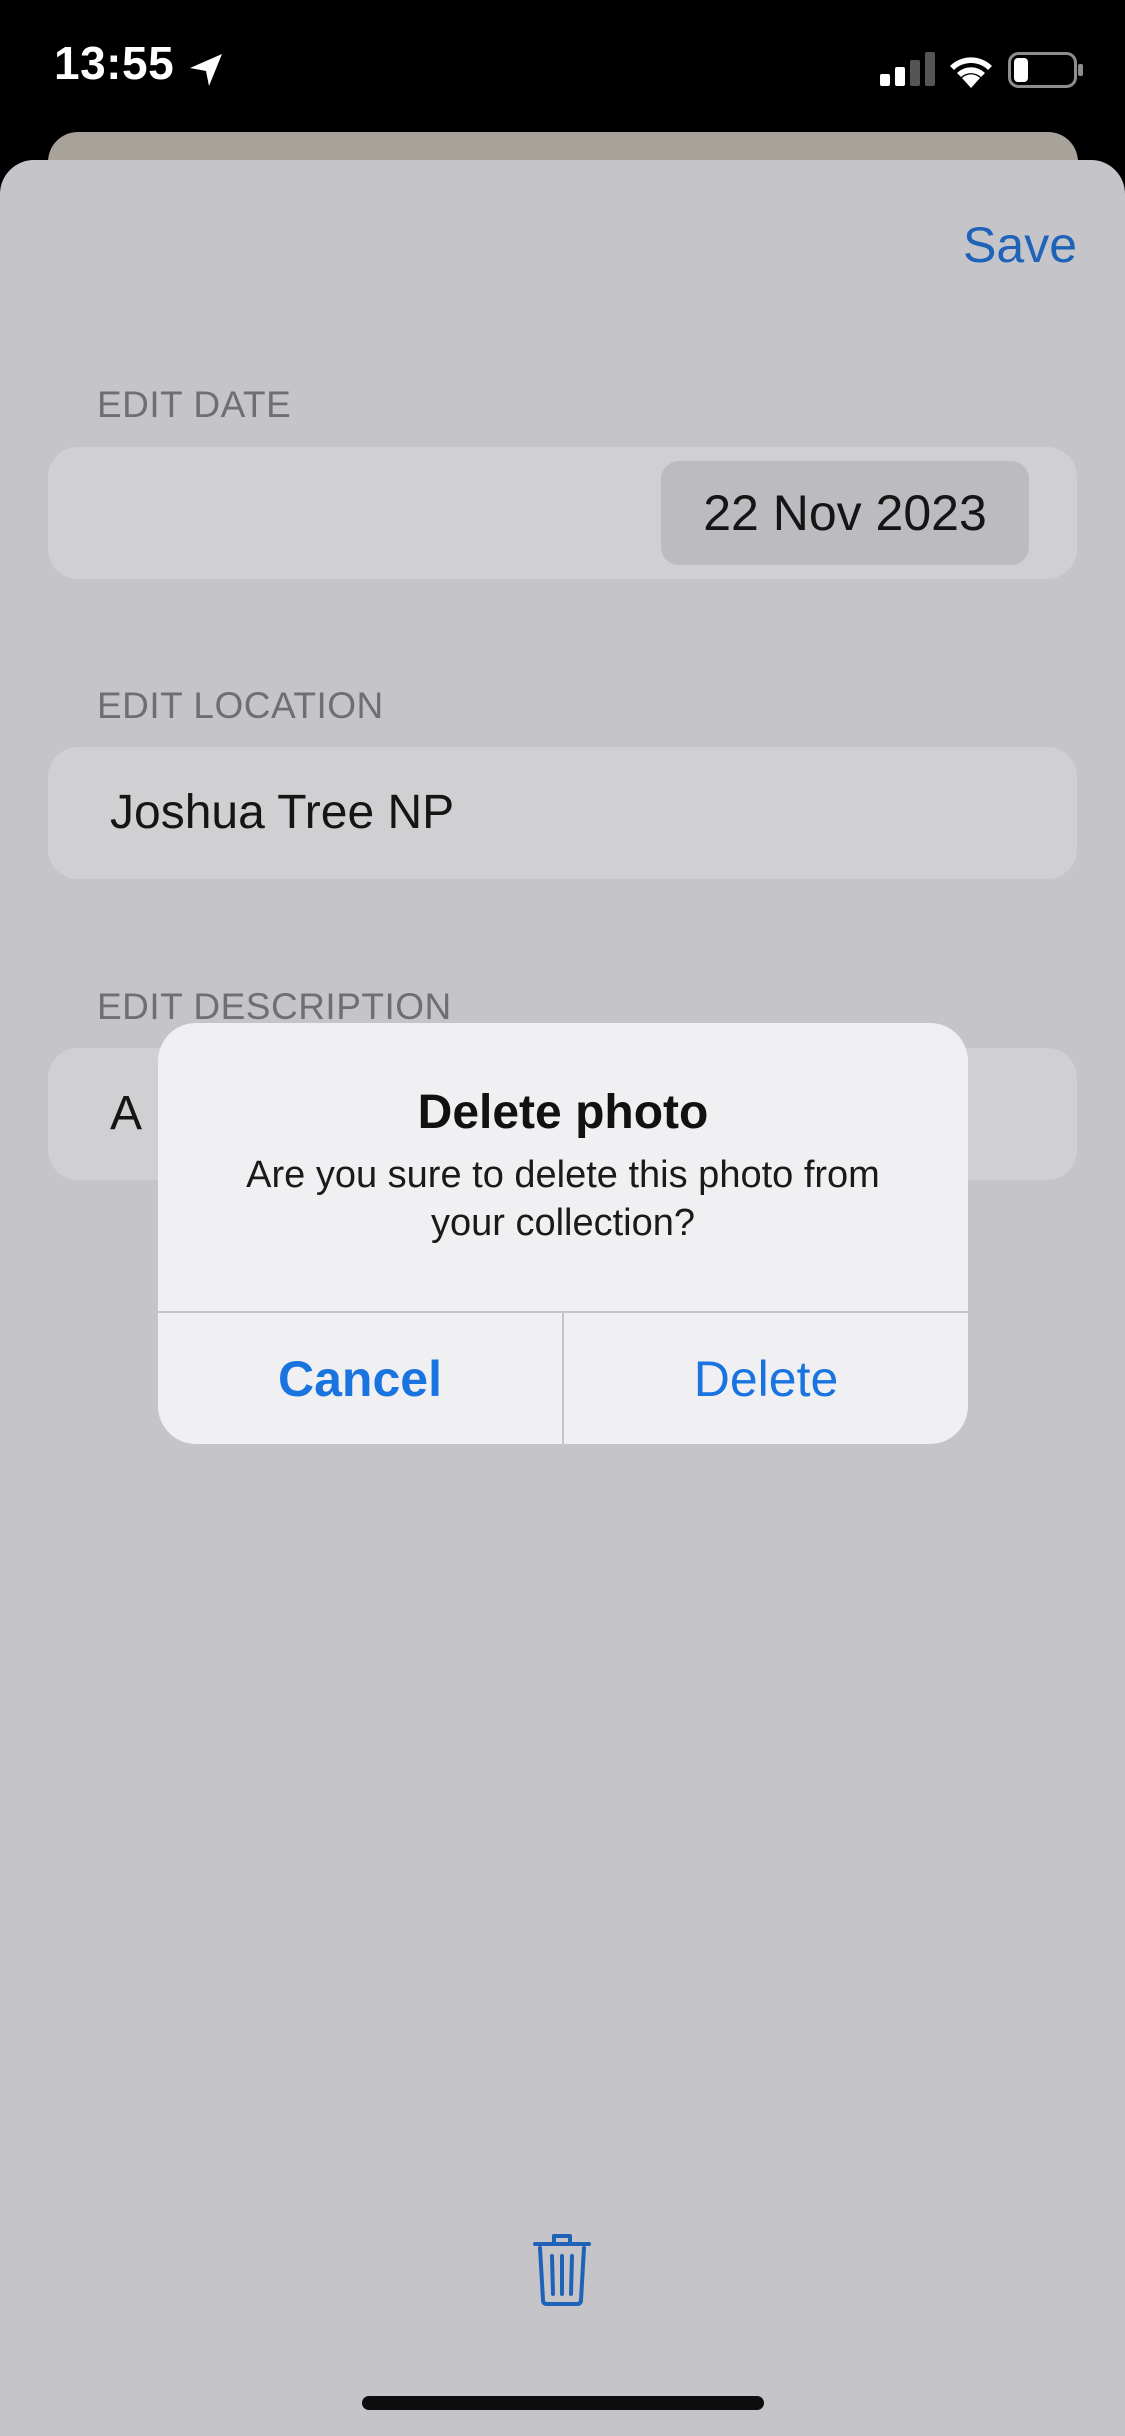  Describe the element at coordinates (563, 2403) in the screenshot. I see `home-indicator` at that location.